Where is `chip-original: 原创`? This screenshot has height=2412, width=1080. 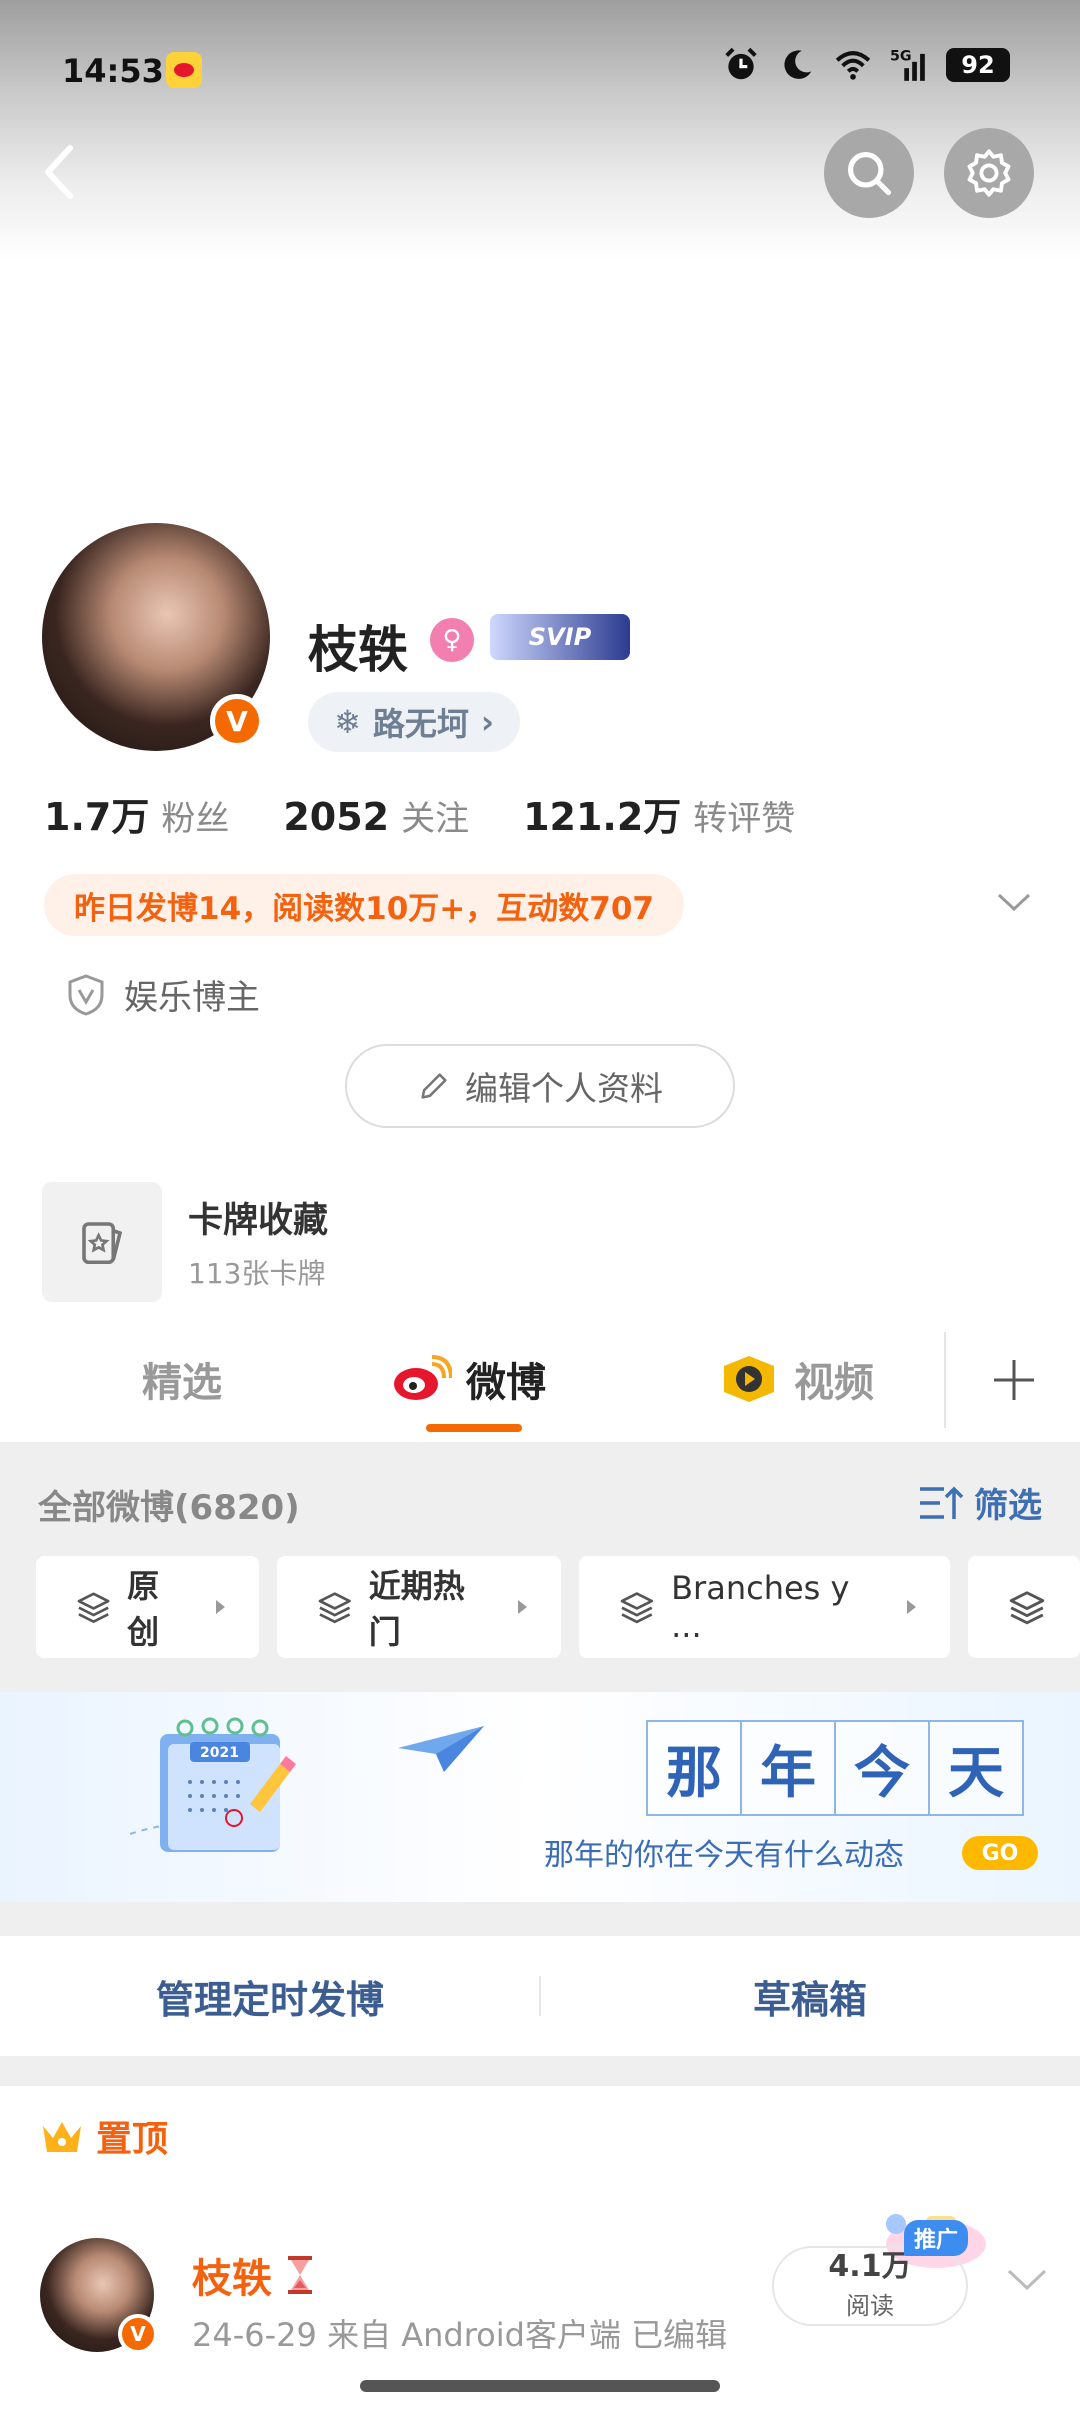 chip-original: 原创 is located at coordinates (148, 1607).